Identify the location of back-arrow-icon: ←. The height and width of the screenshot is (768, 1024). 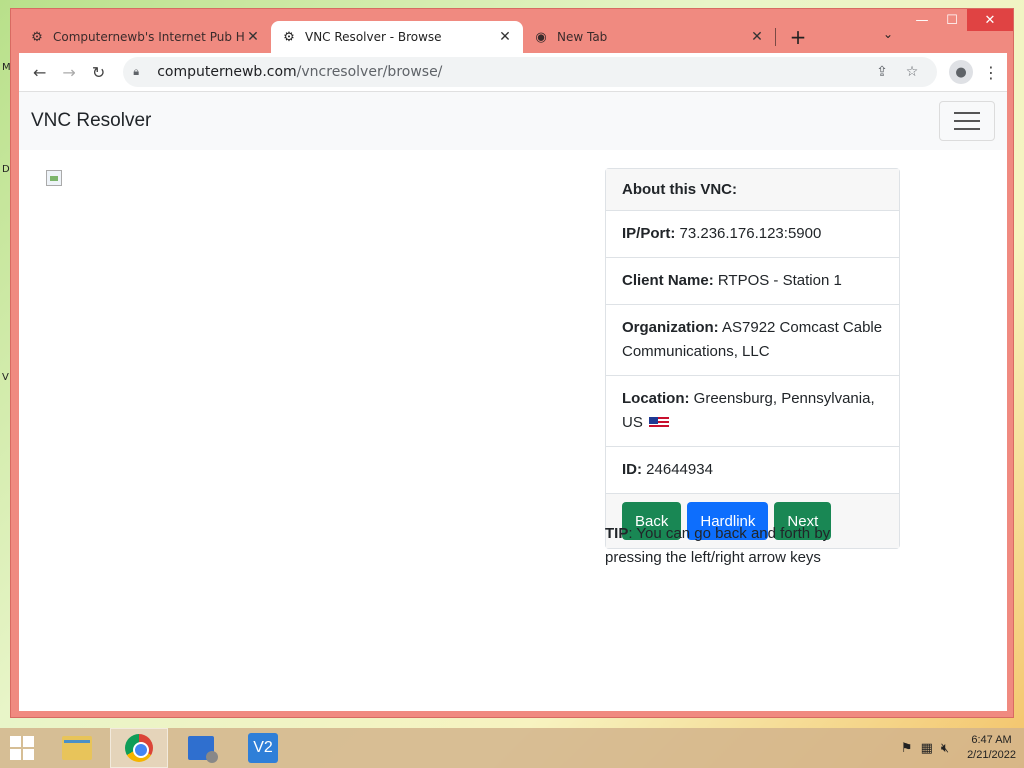
(39, 72).